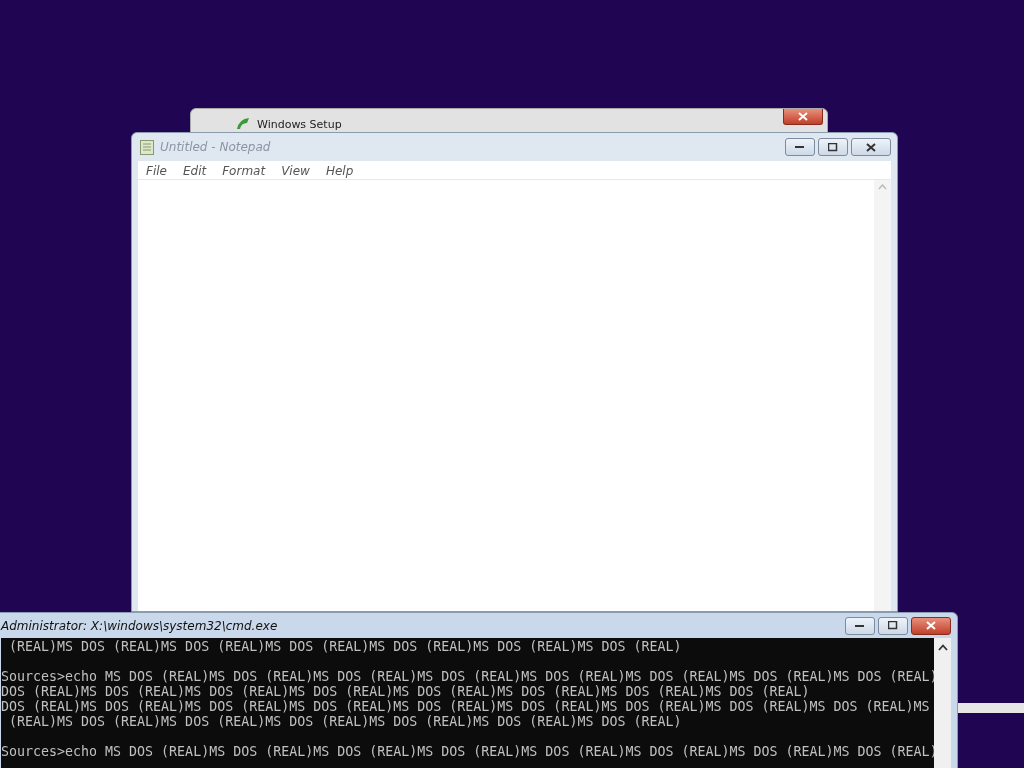 The height and width of the screenshot is (768, 1024). What do you see at coordinates (991, 708) in the screenshot?
I see `window-edge` at bounding box center [991, 708].